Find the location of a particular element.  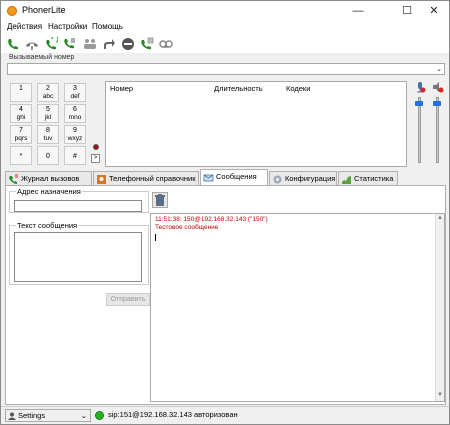

menu-actions: Действия is located at coordinates (24, 26).